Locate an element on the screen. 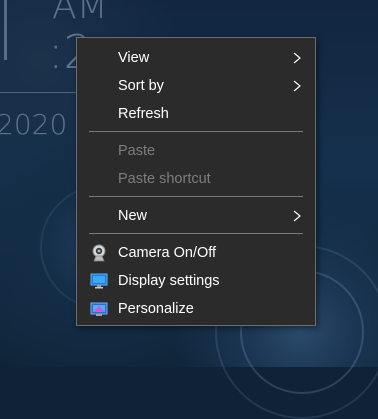 The height and width of the screenshot is (419, 378). clock-divider-line is located at coordinates (38, 92).